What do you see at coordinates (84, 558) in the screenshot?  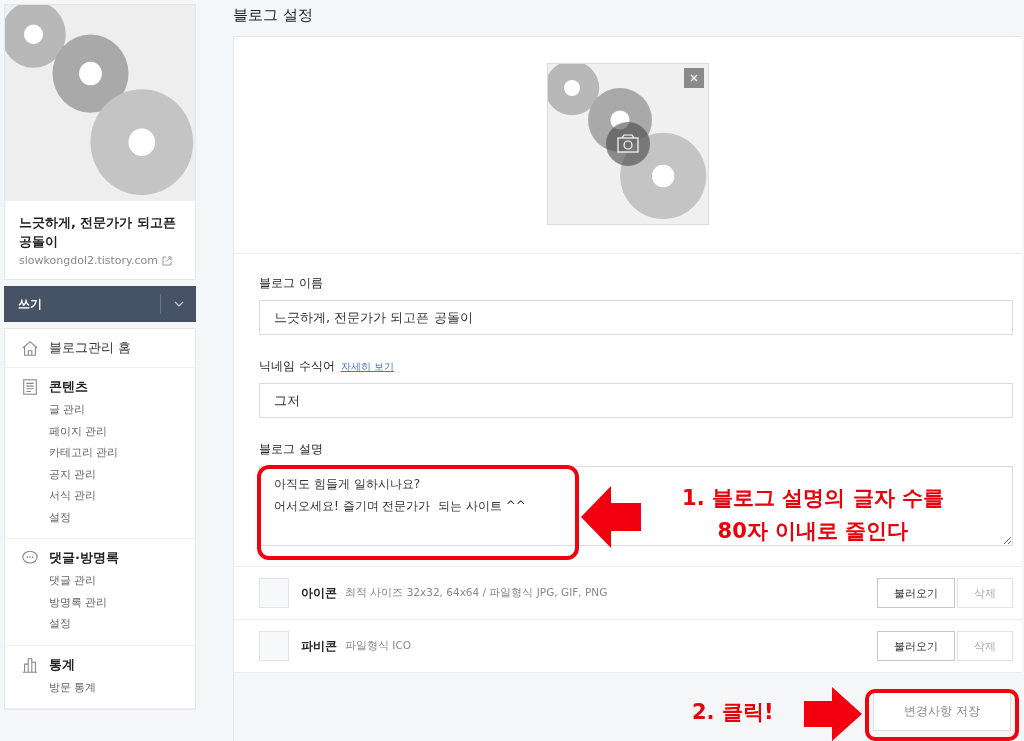 I see `menu-section-title: 댓글·방명록` at bounding box center [84, 558].